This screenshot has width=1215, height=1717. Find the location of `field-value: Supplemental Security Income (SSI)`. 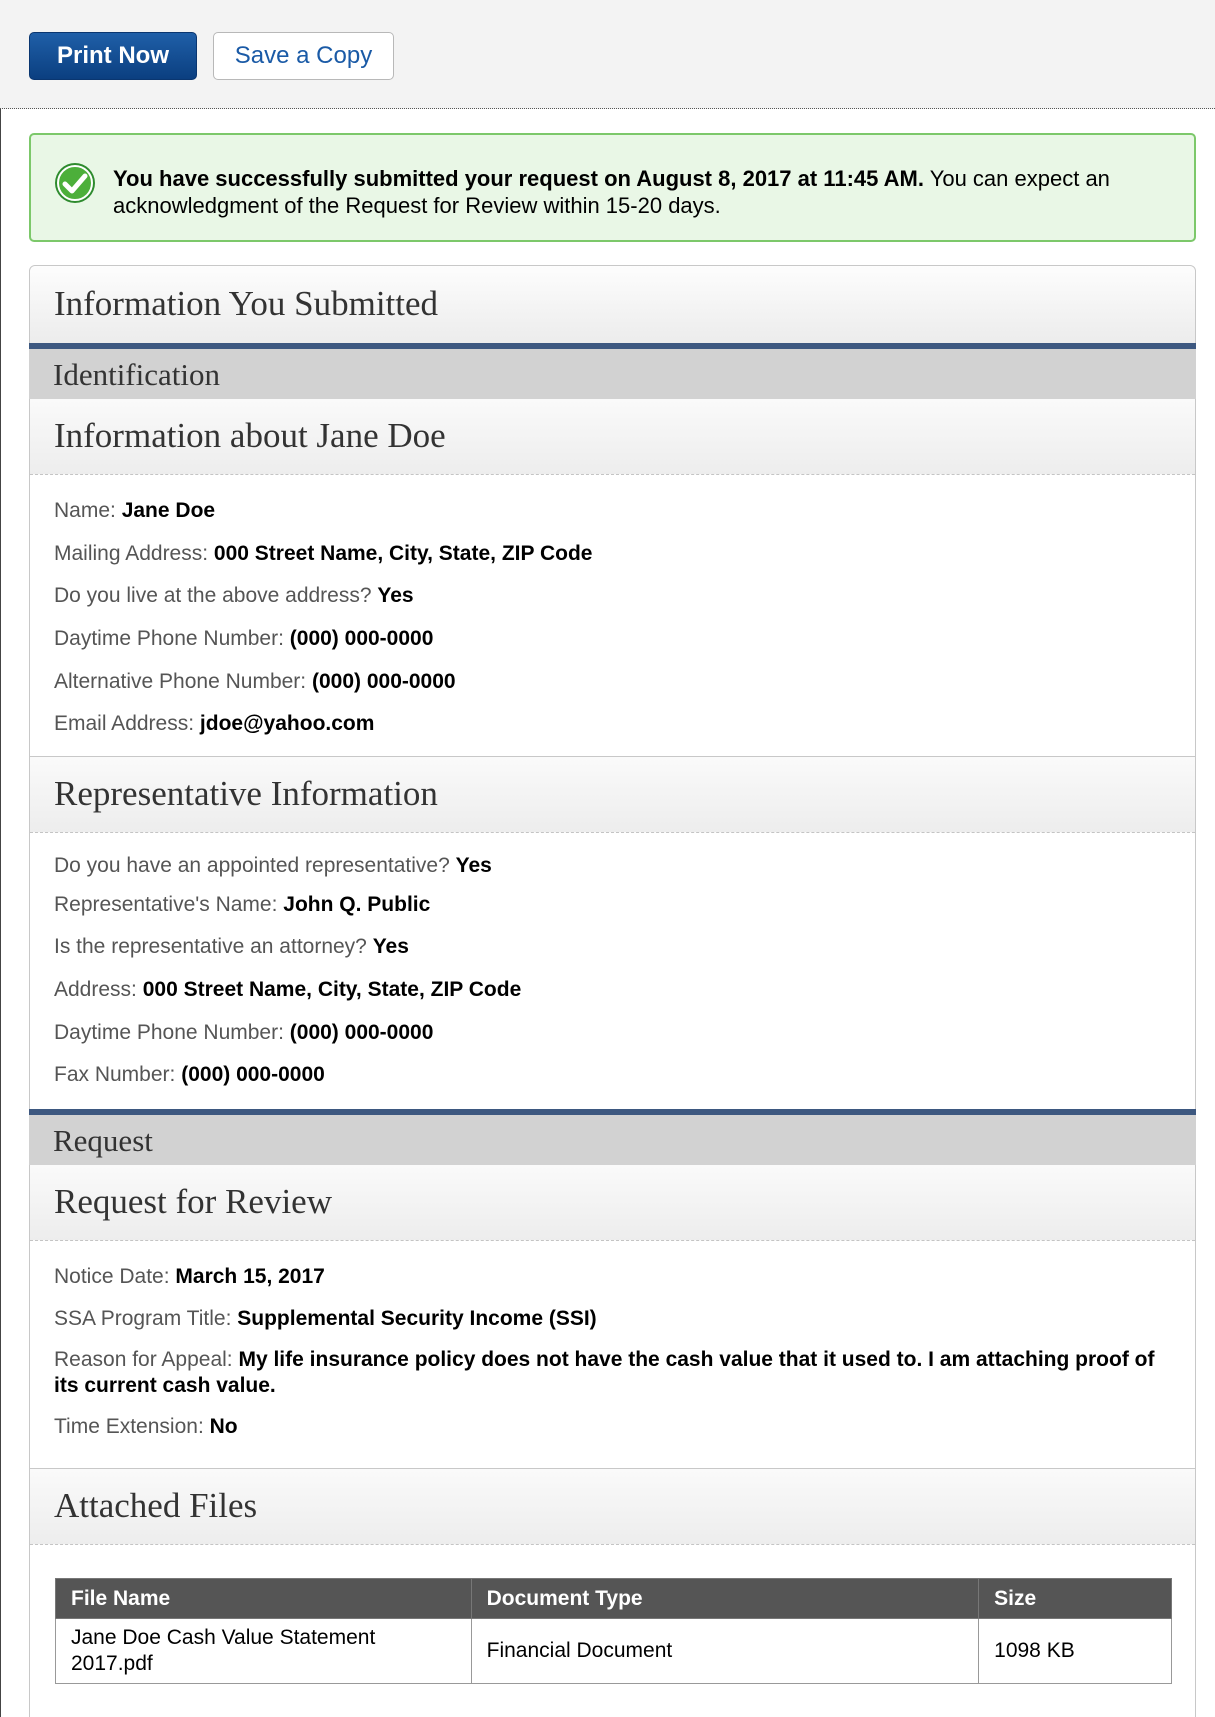

field-value: Supplemental Security Income (SSI) is located at coordinates (417, 1318).